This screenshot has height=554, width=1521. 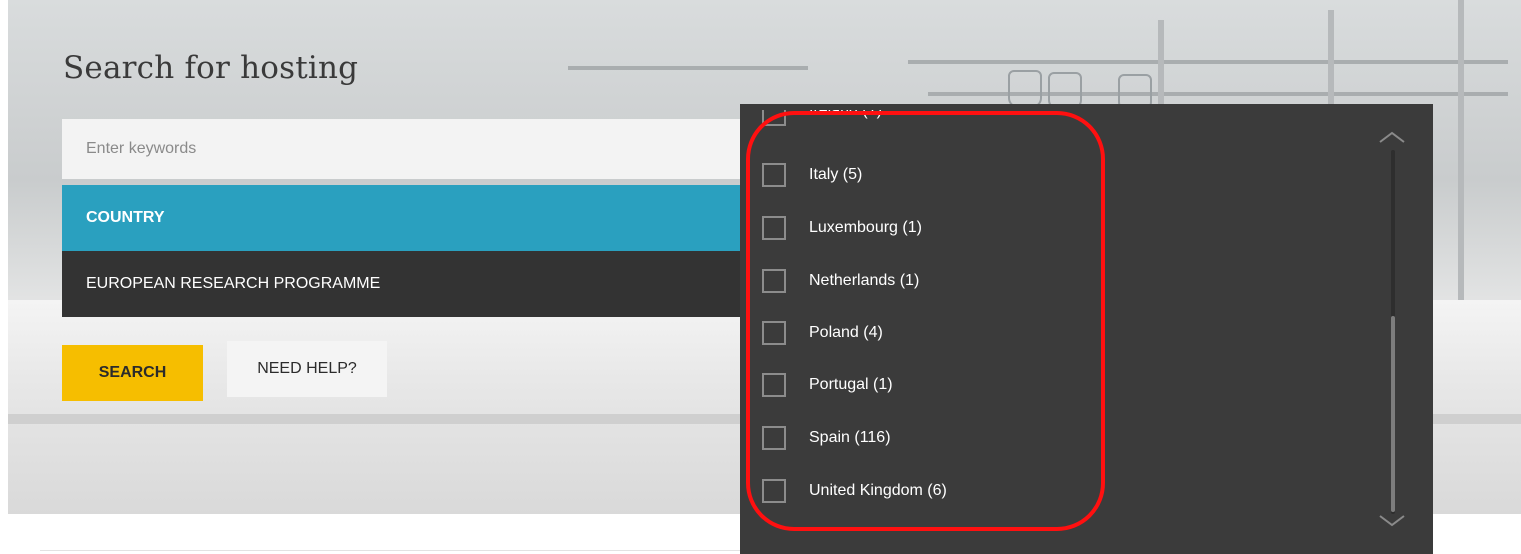 What do you see at coordinates (402, 284) in the screenshot?
I see `european-research-programme-filter-tab: EUROPEAN RESEARCH PROGRAMME` at bounding box center [402, 284].